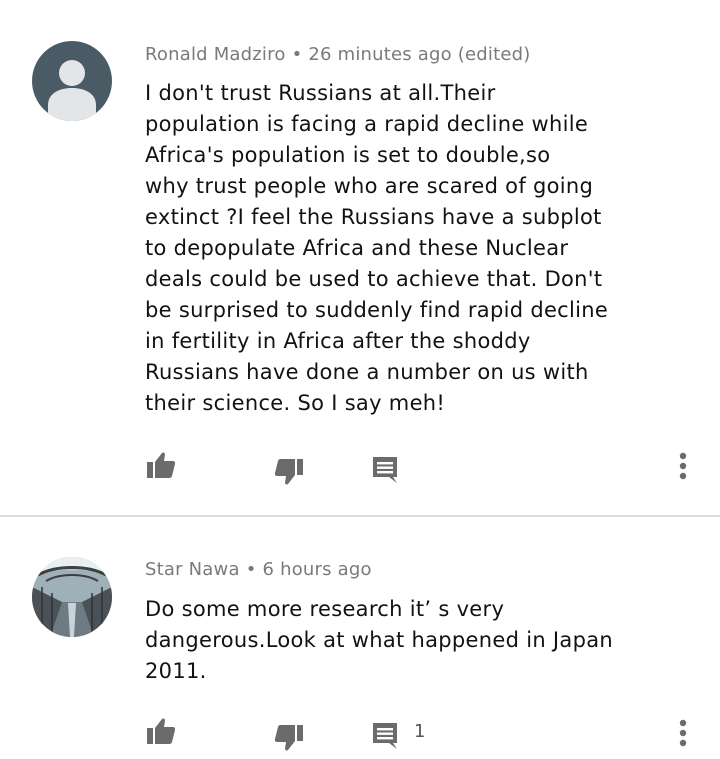  What do you see at coordinates (317, 569) in the screenshot?
I see `timestamp: 6 hours ago` at bounding box center [317, 569].